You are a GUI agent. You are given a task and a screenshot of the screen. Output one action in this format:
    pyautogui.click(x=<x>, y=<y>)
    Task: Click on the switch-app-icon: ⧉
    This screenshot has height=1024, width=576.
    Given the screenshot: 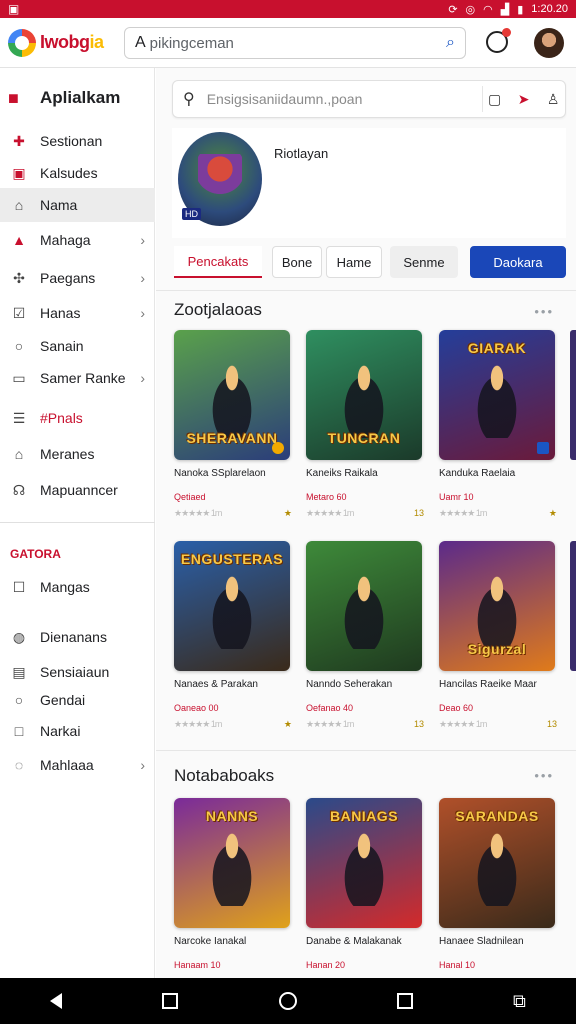 What is the action you would take?
    pyautogui.click(x=519, y=1001)
    